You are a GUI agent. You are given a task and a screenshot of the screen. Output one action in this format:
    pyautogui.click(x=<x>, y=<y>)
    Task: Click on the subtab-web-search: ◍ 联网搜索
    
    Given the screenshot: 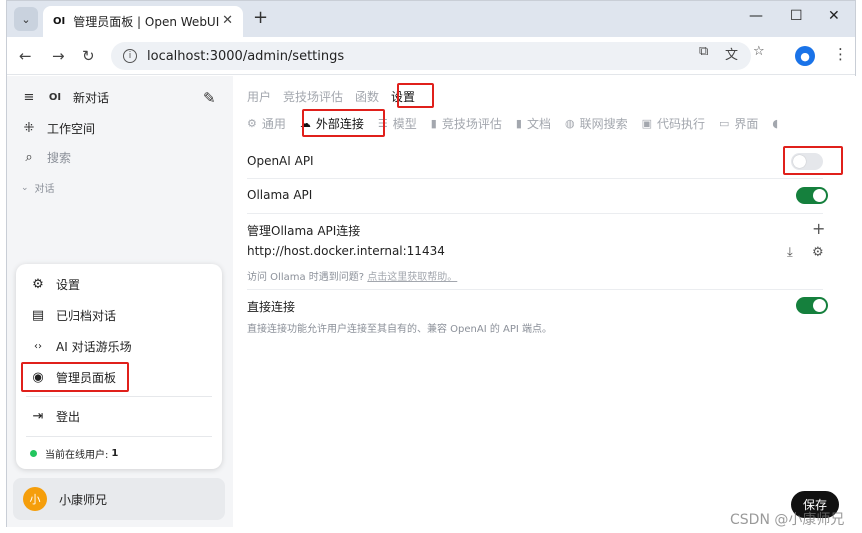 What is the action you would take?
    pyautogui.click(x=596, y=123)
    